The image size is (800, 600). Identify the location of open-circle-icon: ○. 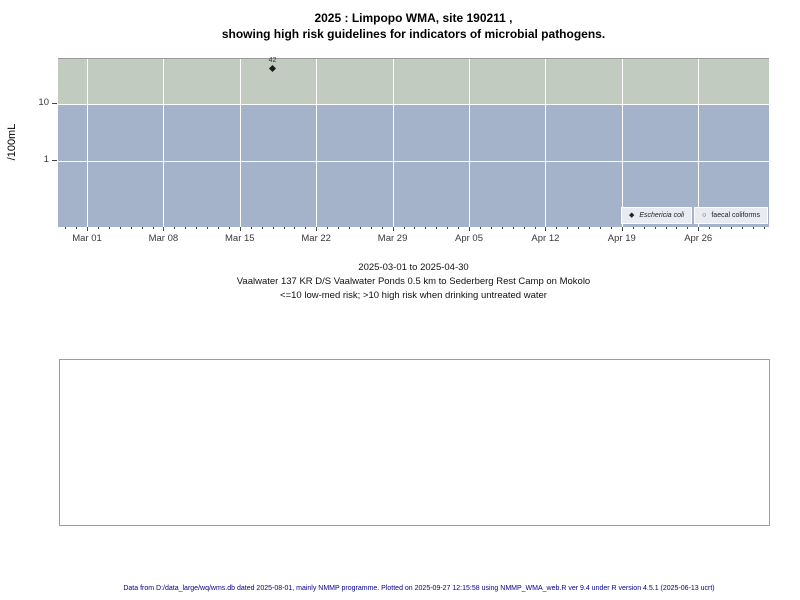
(704, 215).